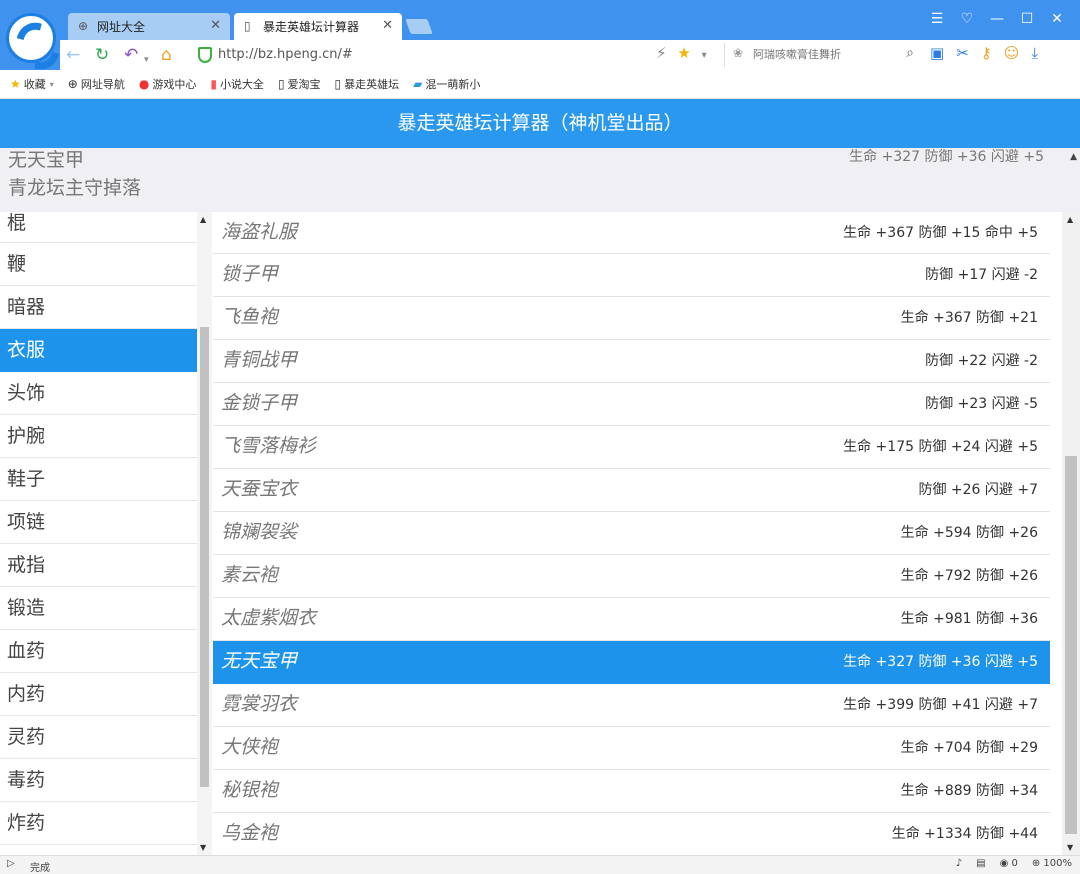  Describe the element at coordinates (96, 84) in the screenshot. I see `bookmark-nav: ⊕ 网址导航` at that location.